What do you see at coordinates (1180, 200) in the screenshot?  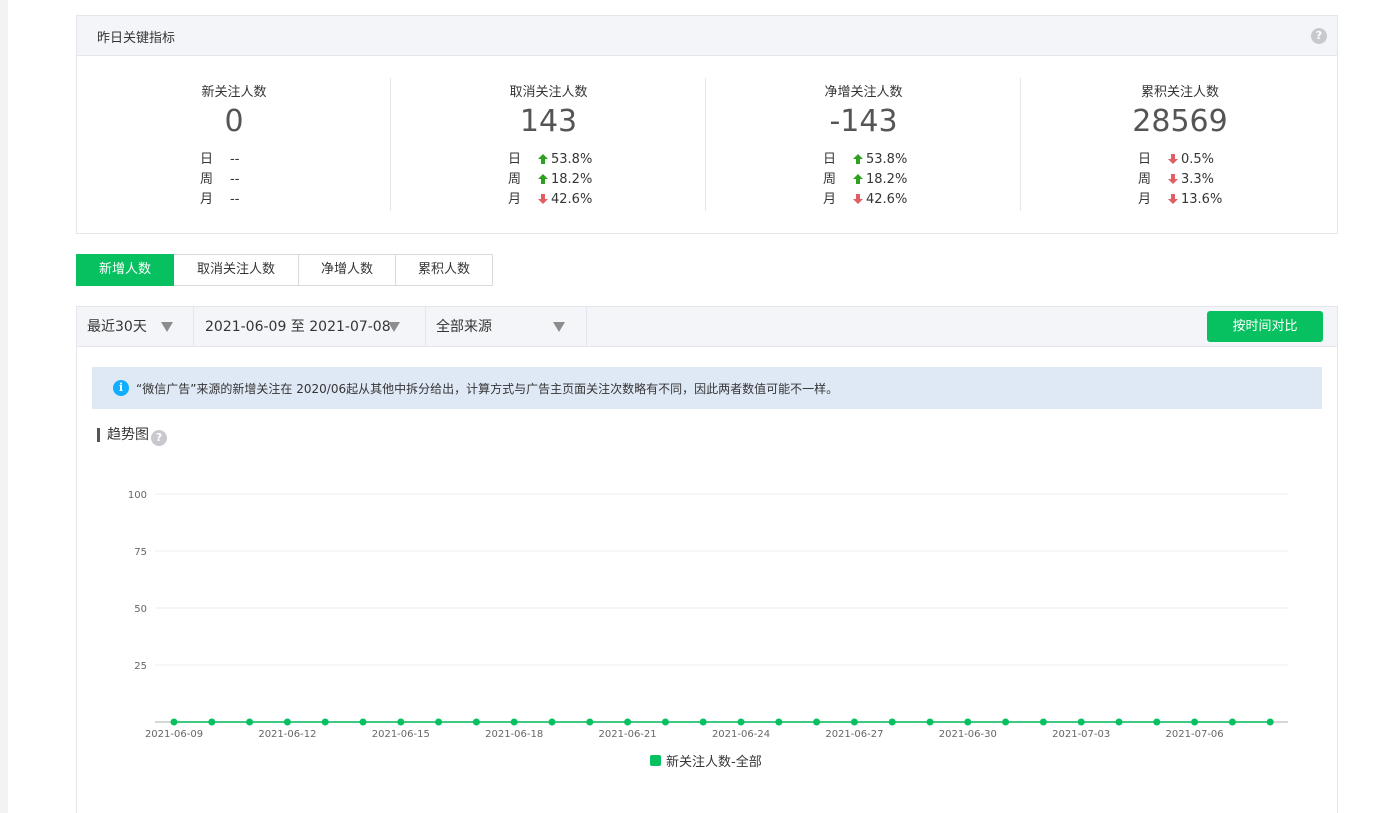 I see `kpi-trend-row: 月 13.6%` at bounding box center [1180, 200].